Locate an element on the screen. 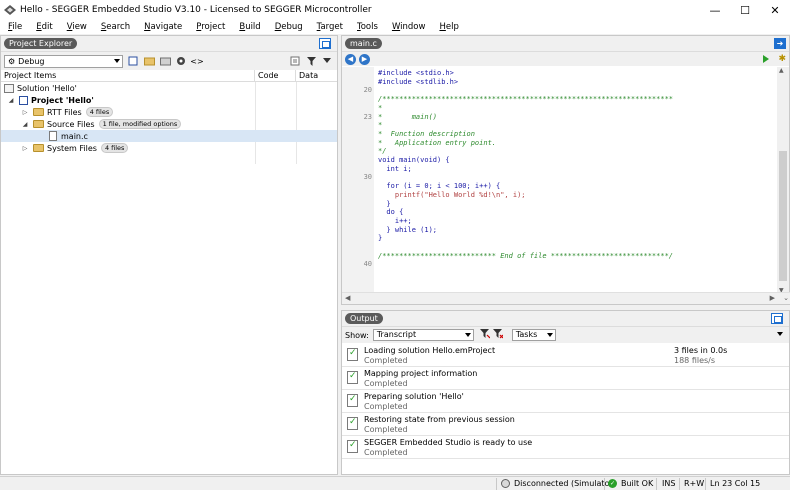 The width and height of the screenshot is (790, 490). project-tree-header: Project Items Code Data is located at coordinates (169, 76).